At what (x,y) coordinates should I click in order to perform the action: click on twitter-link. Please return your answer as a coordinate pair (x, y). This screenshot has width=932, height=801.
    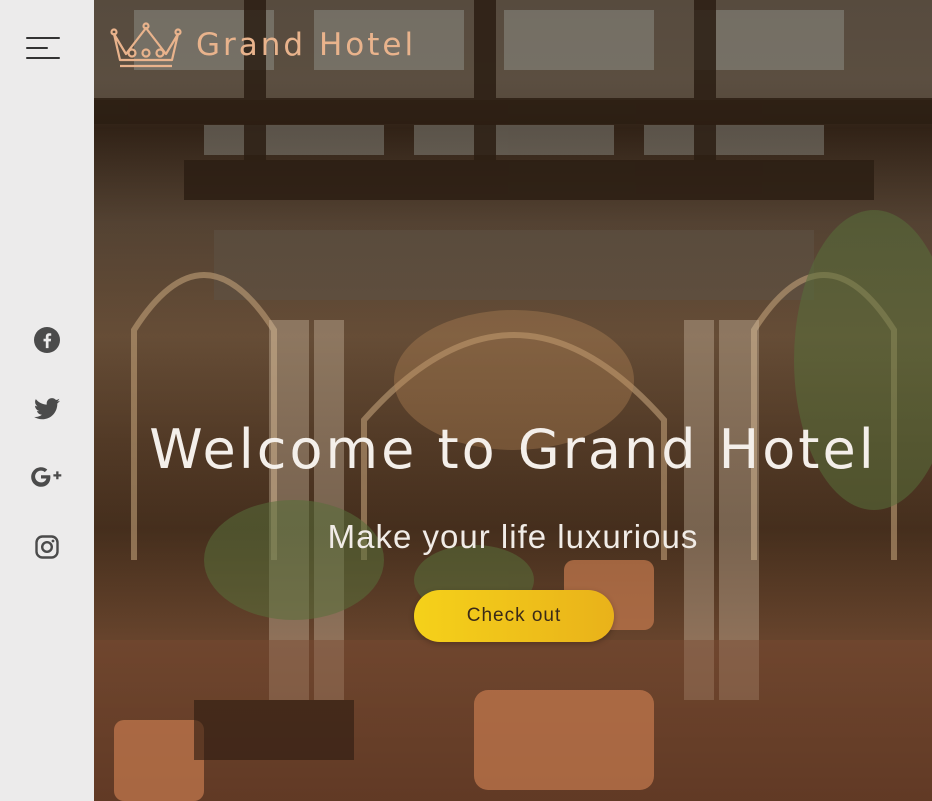
    Looking at the image, I should click on (47, 409).